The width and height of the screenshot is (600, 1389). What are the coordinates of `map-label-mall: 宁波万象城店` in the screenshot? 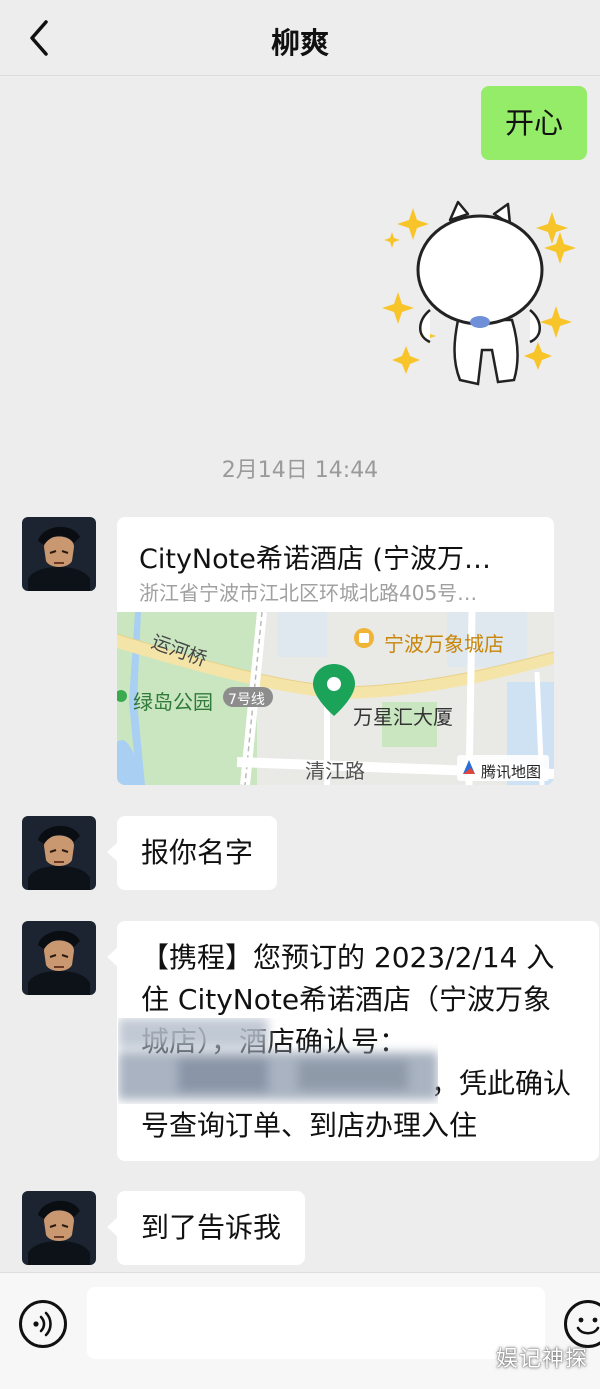 It's located at (444, 644).